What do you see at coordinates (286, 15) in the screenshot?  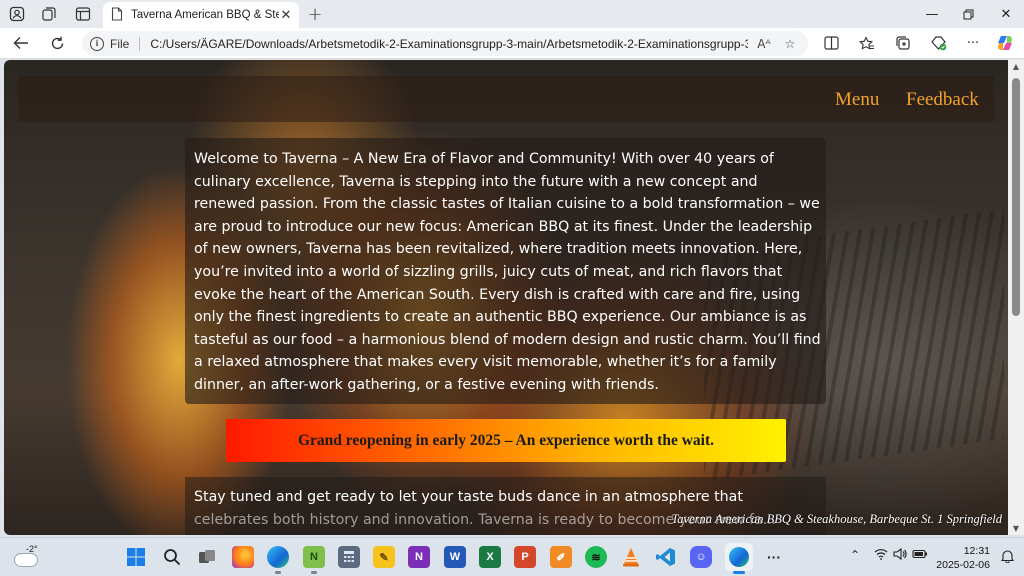 I see `tab-close-icon: ✕` at bounding box center [286, 15].